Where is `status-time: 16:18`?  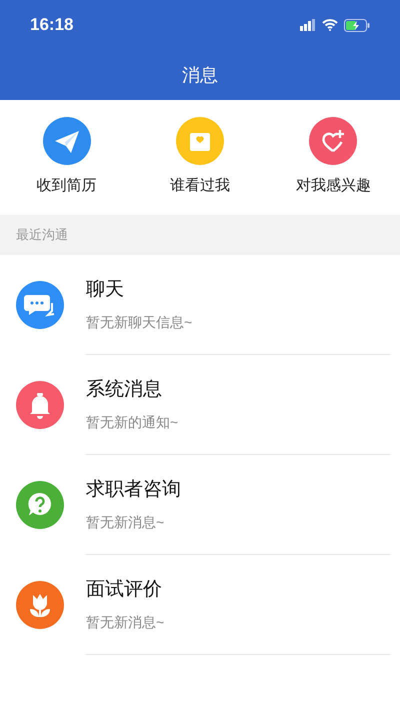 status-time: 16:18 is located at coordinates (52, 25).